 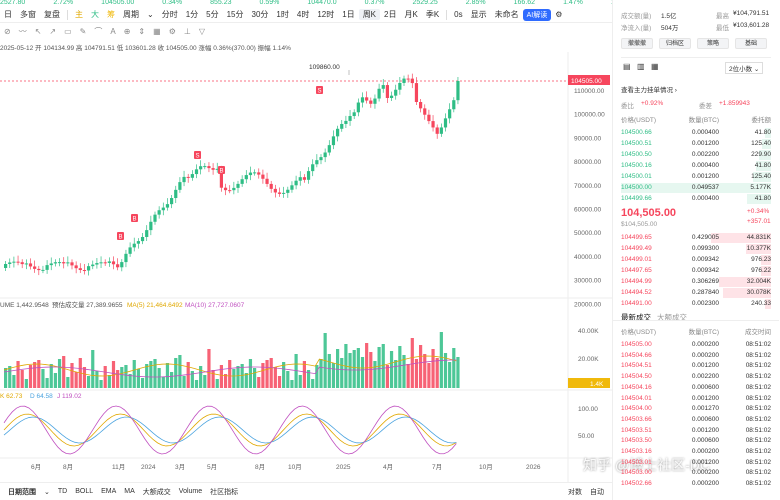 I want to click on ask-row-cell: 41.80, so click(x=762, y=165).